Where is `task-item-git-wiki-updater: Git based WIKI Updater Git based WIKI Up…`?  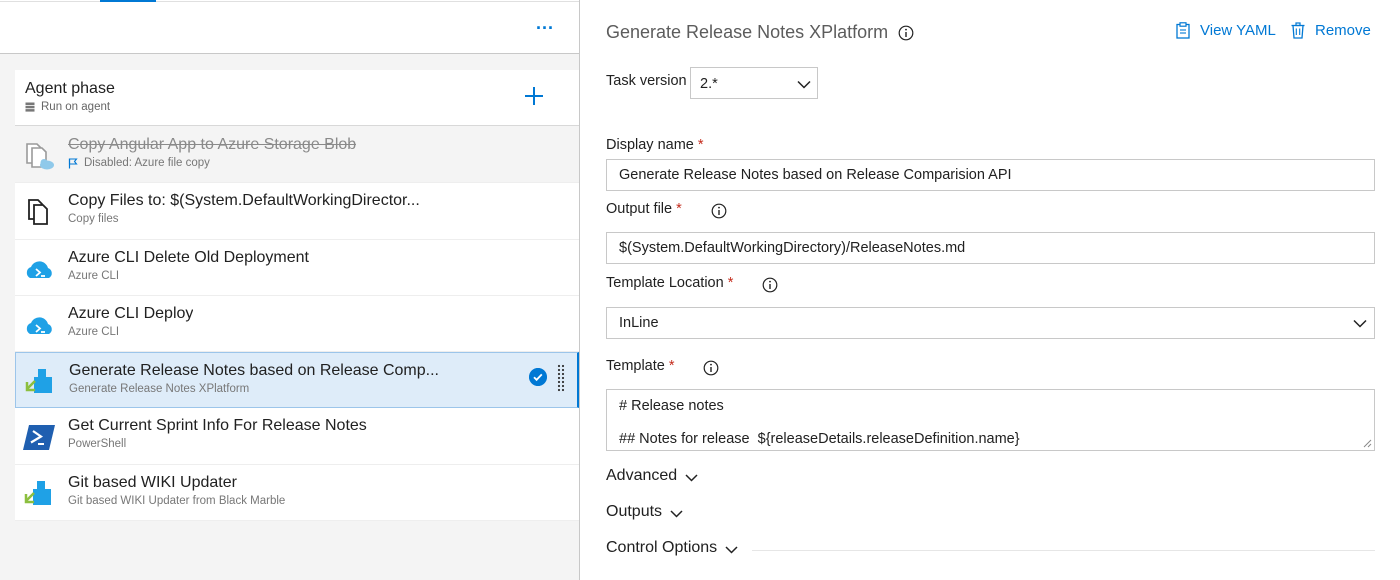
task-item-git-wiki-updater: Git based WIKI Updater Git based WIKI Up… is located at coordinates (297, 493).